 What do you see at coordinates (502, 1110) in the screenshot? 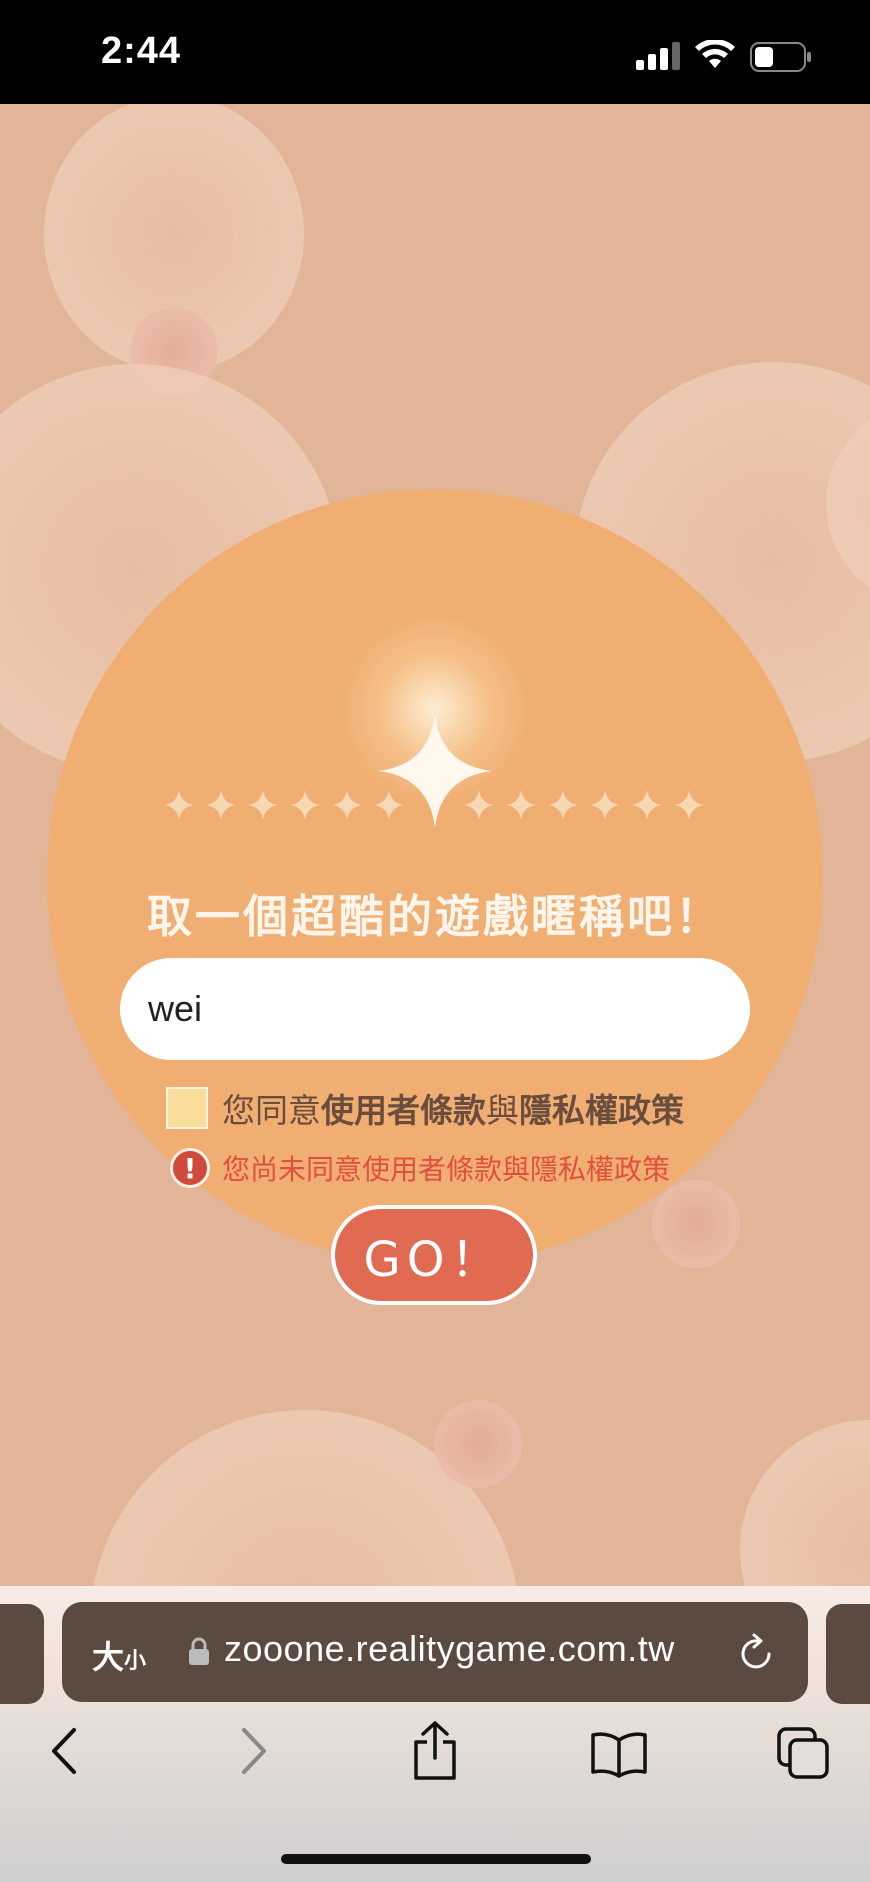
I see `agree-connector: 與` at bounding box center [502, 1110].